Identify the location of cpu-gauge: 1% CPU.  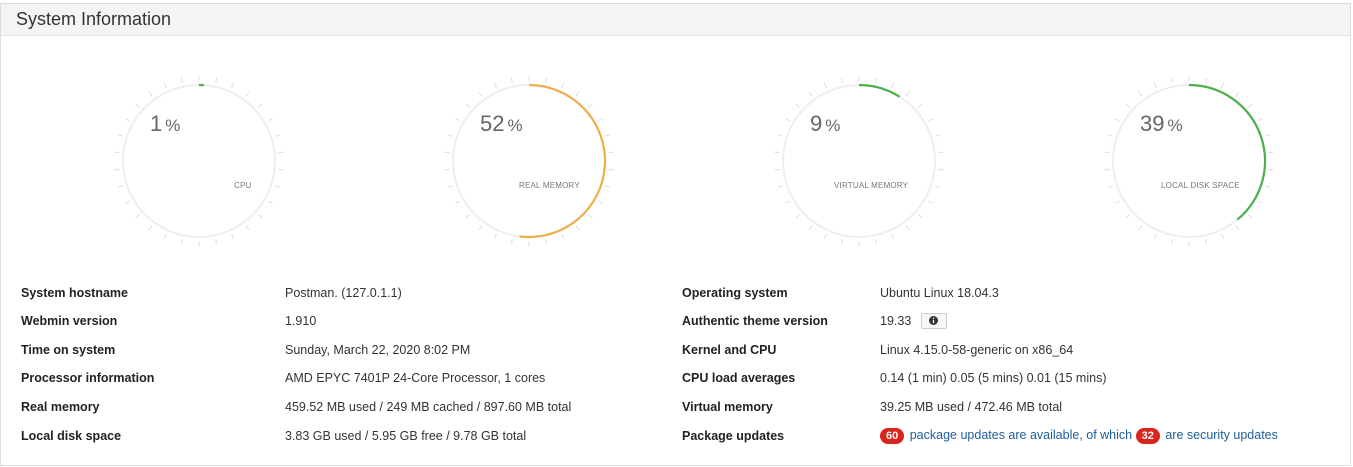
(199, 166).